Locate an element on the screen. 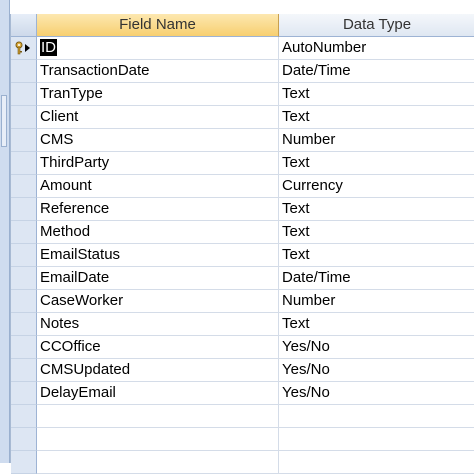 The height and width of the screenshot is (474, 474). table-row: Amount Currency is located at coordinates (242, 186).